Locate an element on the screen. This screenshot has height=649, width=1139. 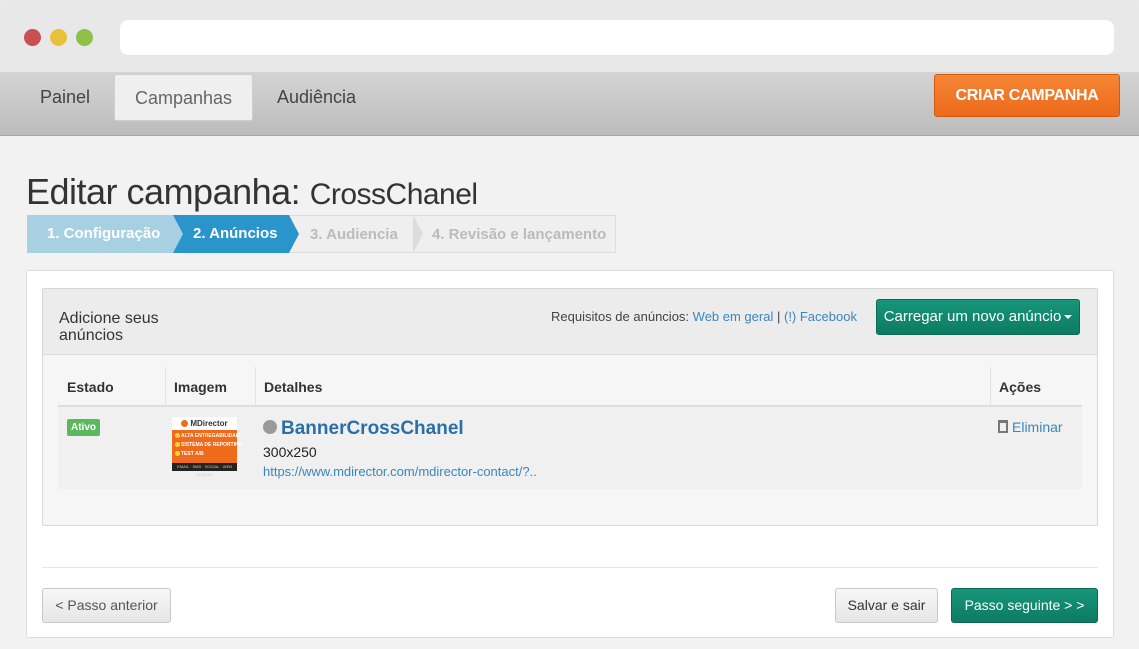
thumbnail-logo: MDirector is located at coordinates (204, 423).